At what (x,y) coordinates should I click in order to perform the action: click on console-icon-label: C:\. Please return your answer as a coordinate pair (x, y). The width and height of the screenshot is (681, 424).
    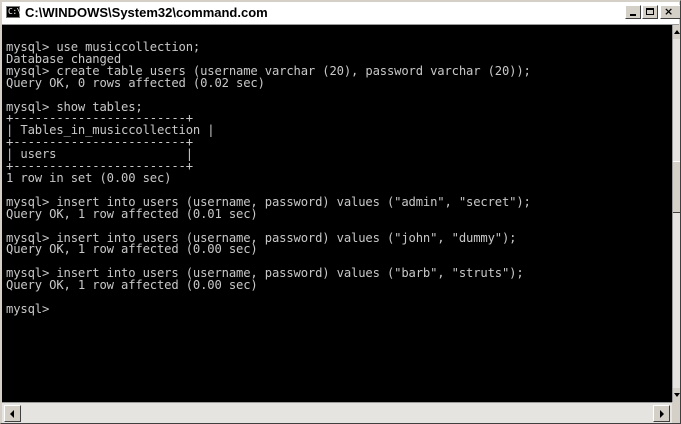
    Looking at the image, I should click on (14, 11).